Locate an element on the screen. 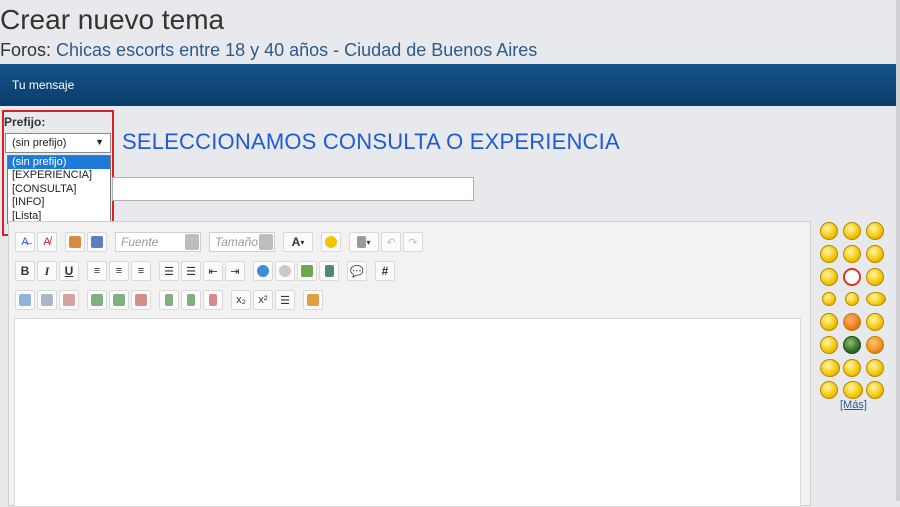 Image resolution: width=900 pixels, height=507 pixels. smiley-clap-icon is located at coordinates (829, 299).